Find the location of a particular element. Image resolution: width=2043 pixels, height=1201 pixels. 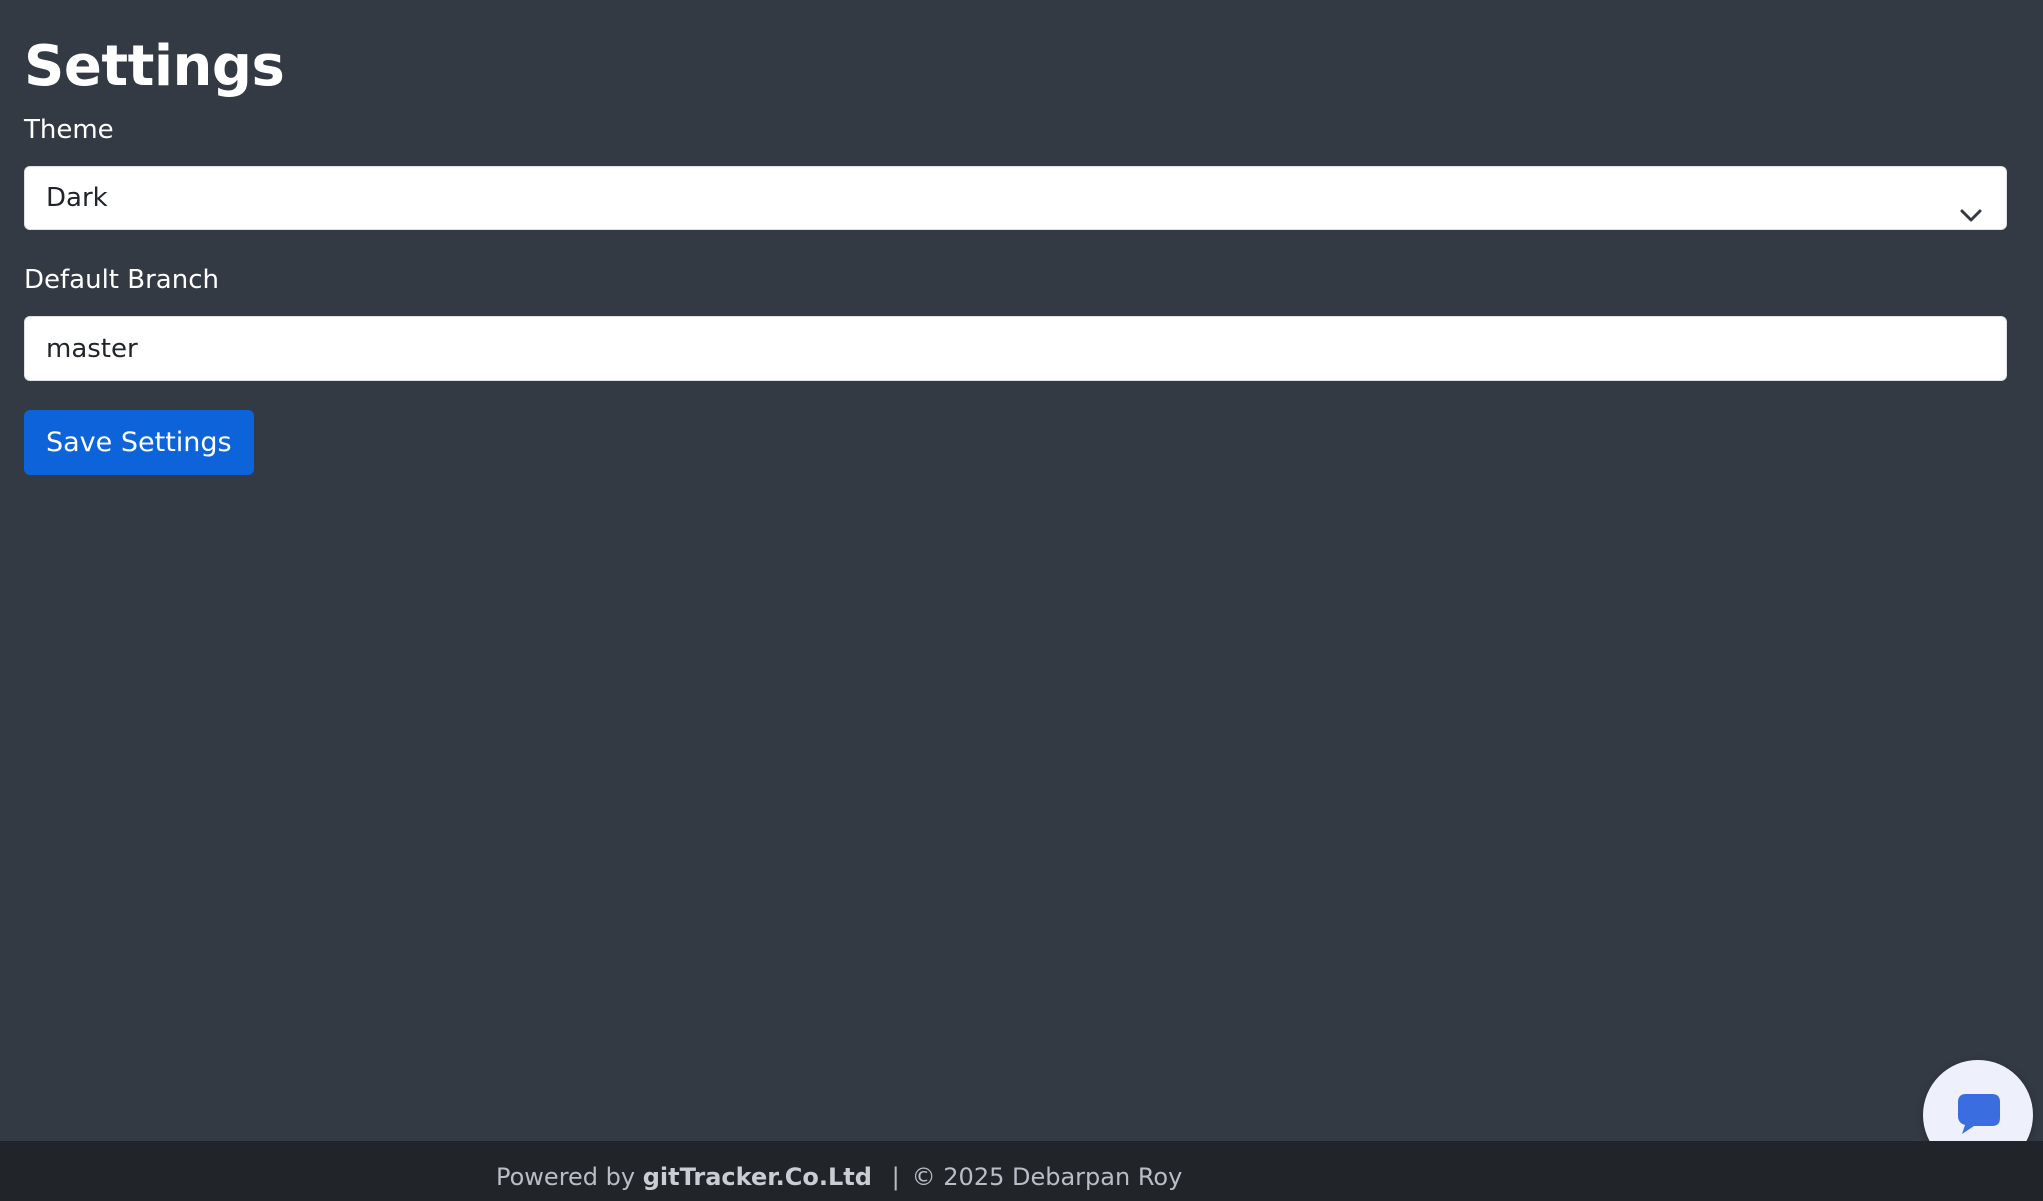

page-title: Settings is located at coordinates (154, 66).